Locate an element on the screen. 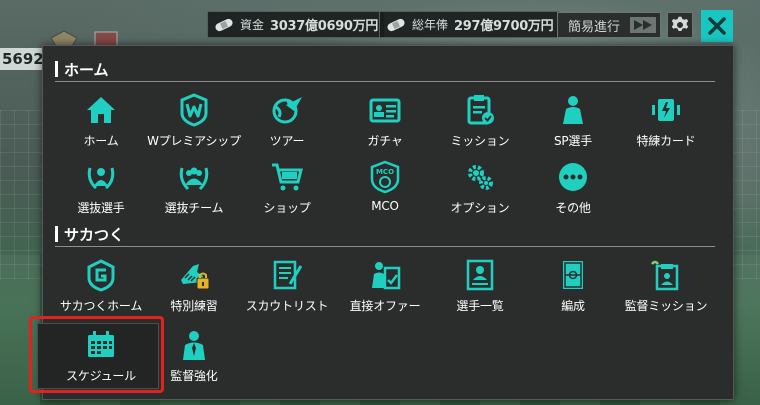 This screenshot has width=760, height=405. menu-item-label: ショップ is located at coordinates (287, 208).